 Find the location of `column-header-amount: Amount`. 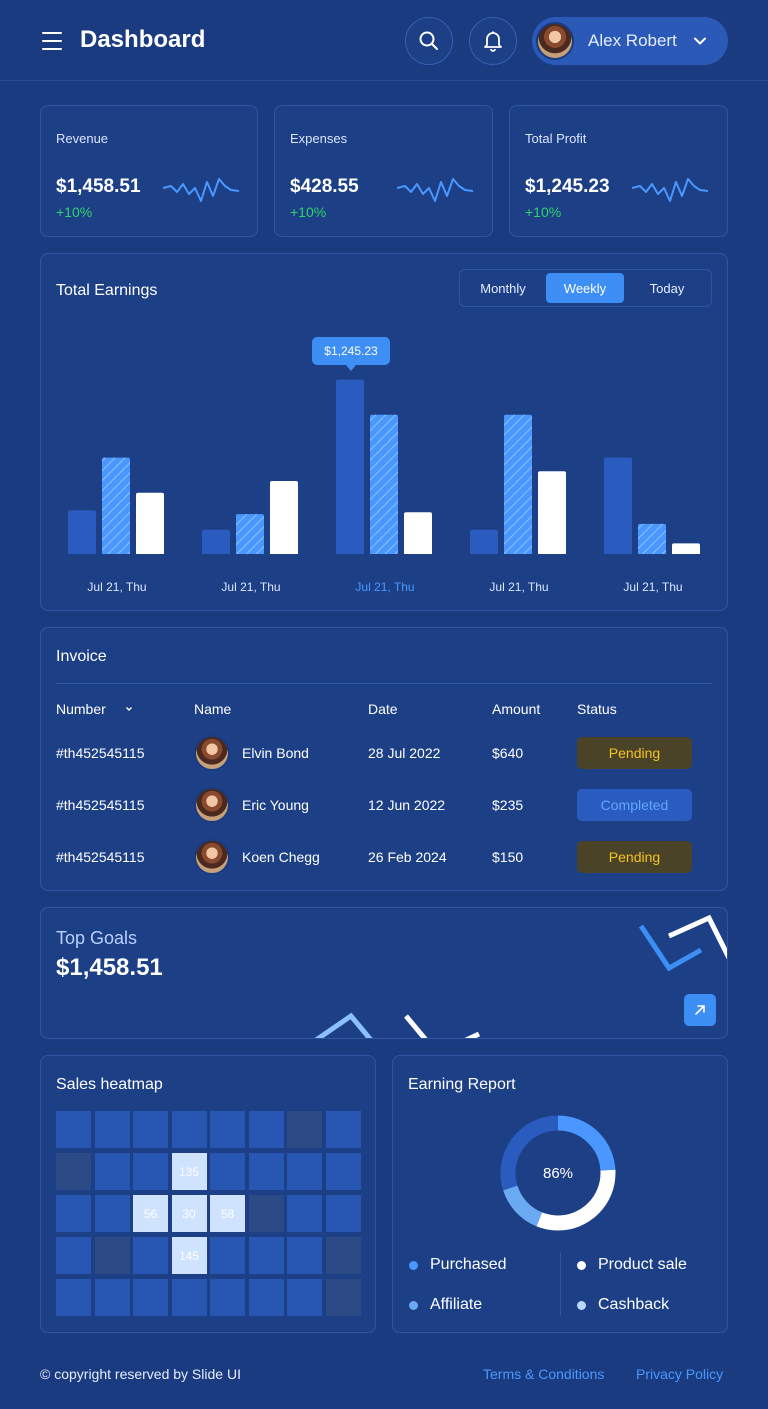

column-header-amount: Amount is located at coordinates (516, 709).